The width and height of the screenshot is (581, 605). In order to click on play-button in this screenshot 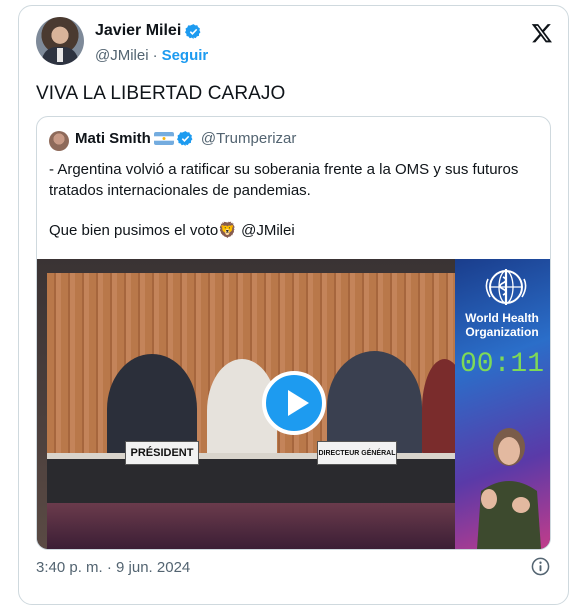, I will do `click(294, 403)`.